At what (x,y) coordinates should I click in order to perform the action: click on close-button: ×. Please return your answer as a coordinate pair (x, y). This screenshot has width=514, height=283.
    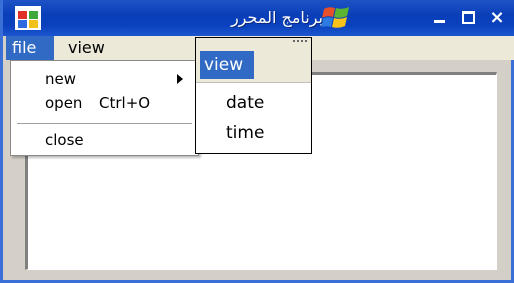
    Looking at the image, I should click on (497, 18).